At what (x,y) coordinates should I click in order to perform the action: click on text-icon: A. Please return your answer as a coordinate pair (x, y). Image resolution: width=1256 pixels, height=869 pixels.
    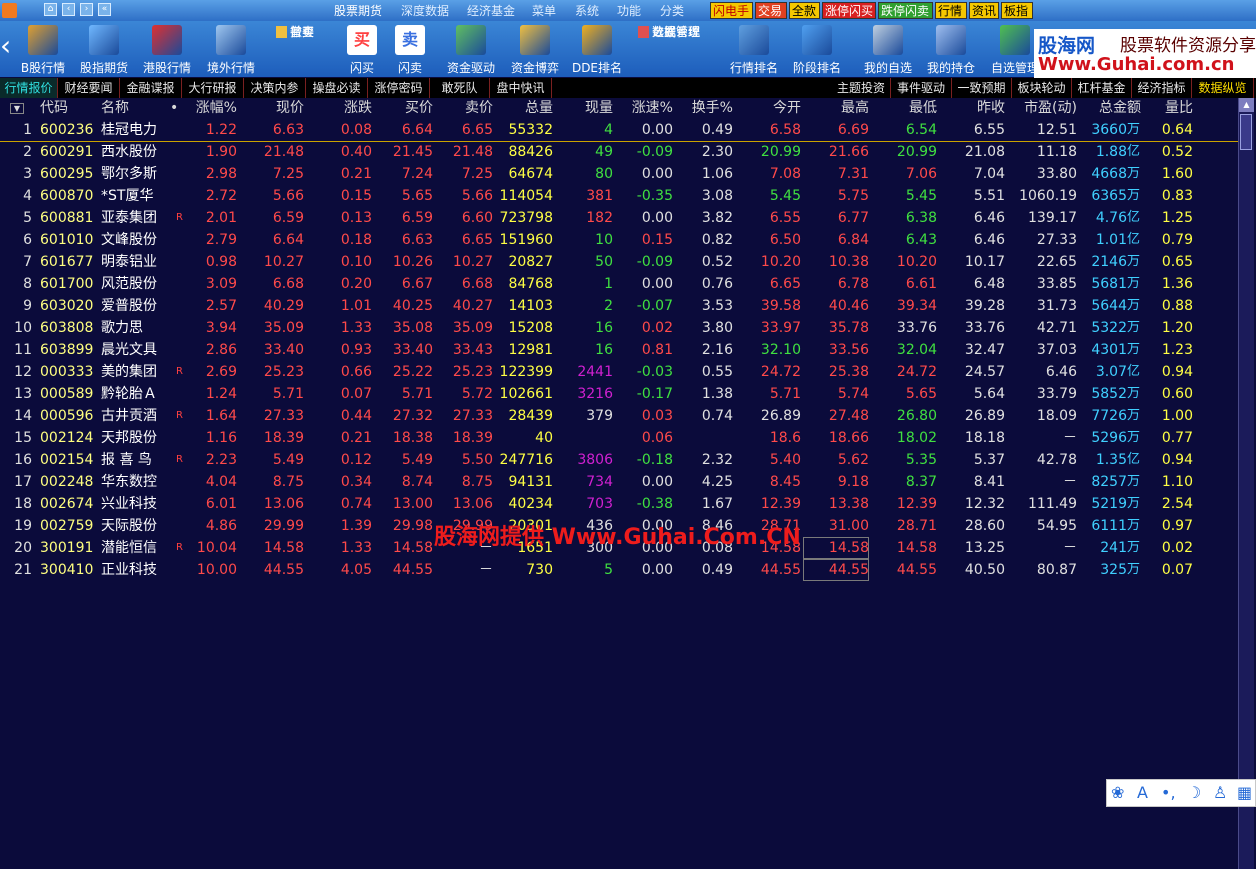
    Looking at the image, I should click on (1142, 792).